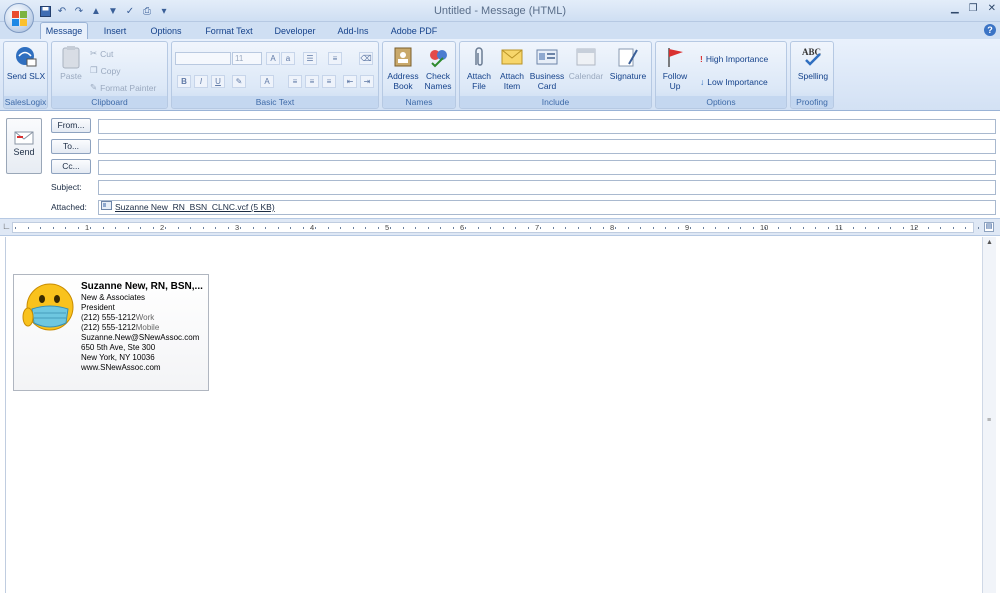 This screenshot has width=1000, height=593. I want to click on ruler-scale: 1 2 3 4 5 6 7 8 9 10 11 12, so click(495, 227).